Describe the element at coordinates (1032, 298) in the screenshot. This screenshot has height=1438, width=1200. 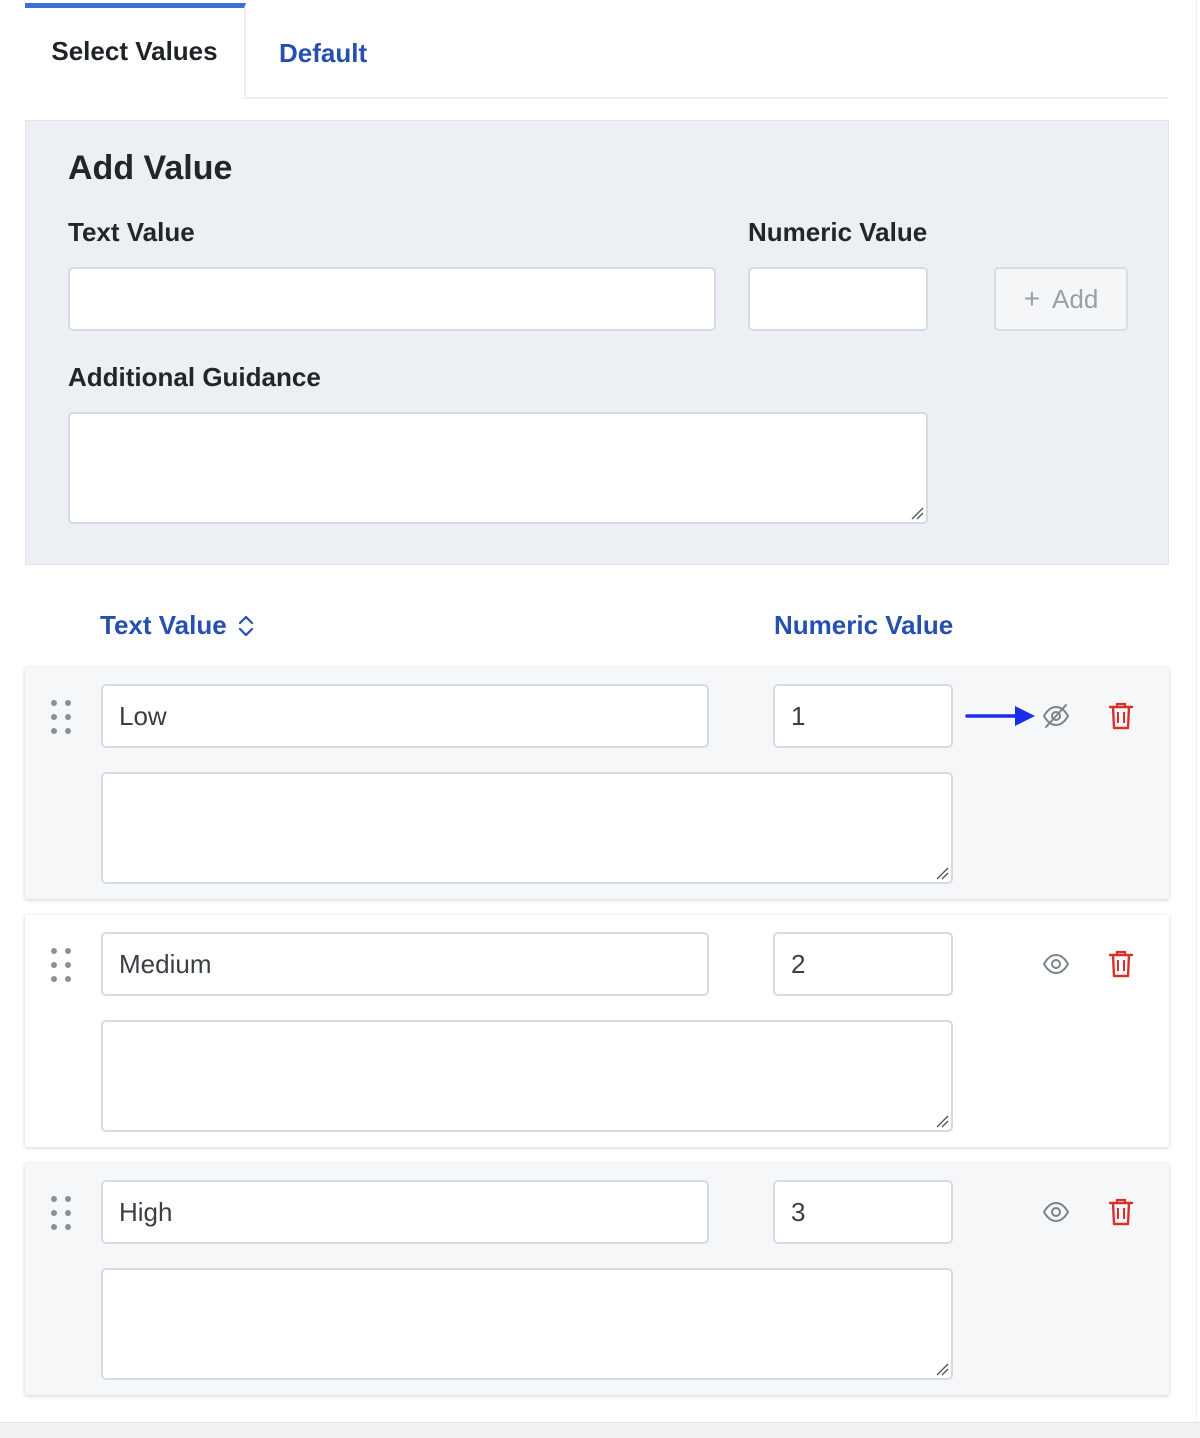
I see `plus-icon: +` at that location.